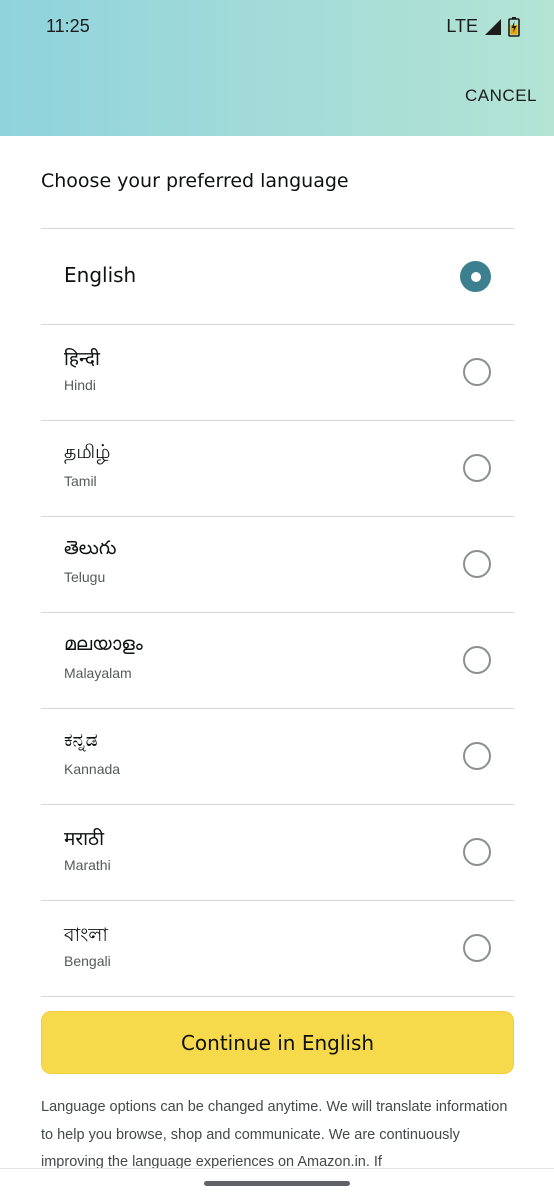 This screenshot has height=1201, width=554. I want to click on language-option-telugu: తెలుగు Telugu, so click(277, 565).